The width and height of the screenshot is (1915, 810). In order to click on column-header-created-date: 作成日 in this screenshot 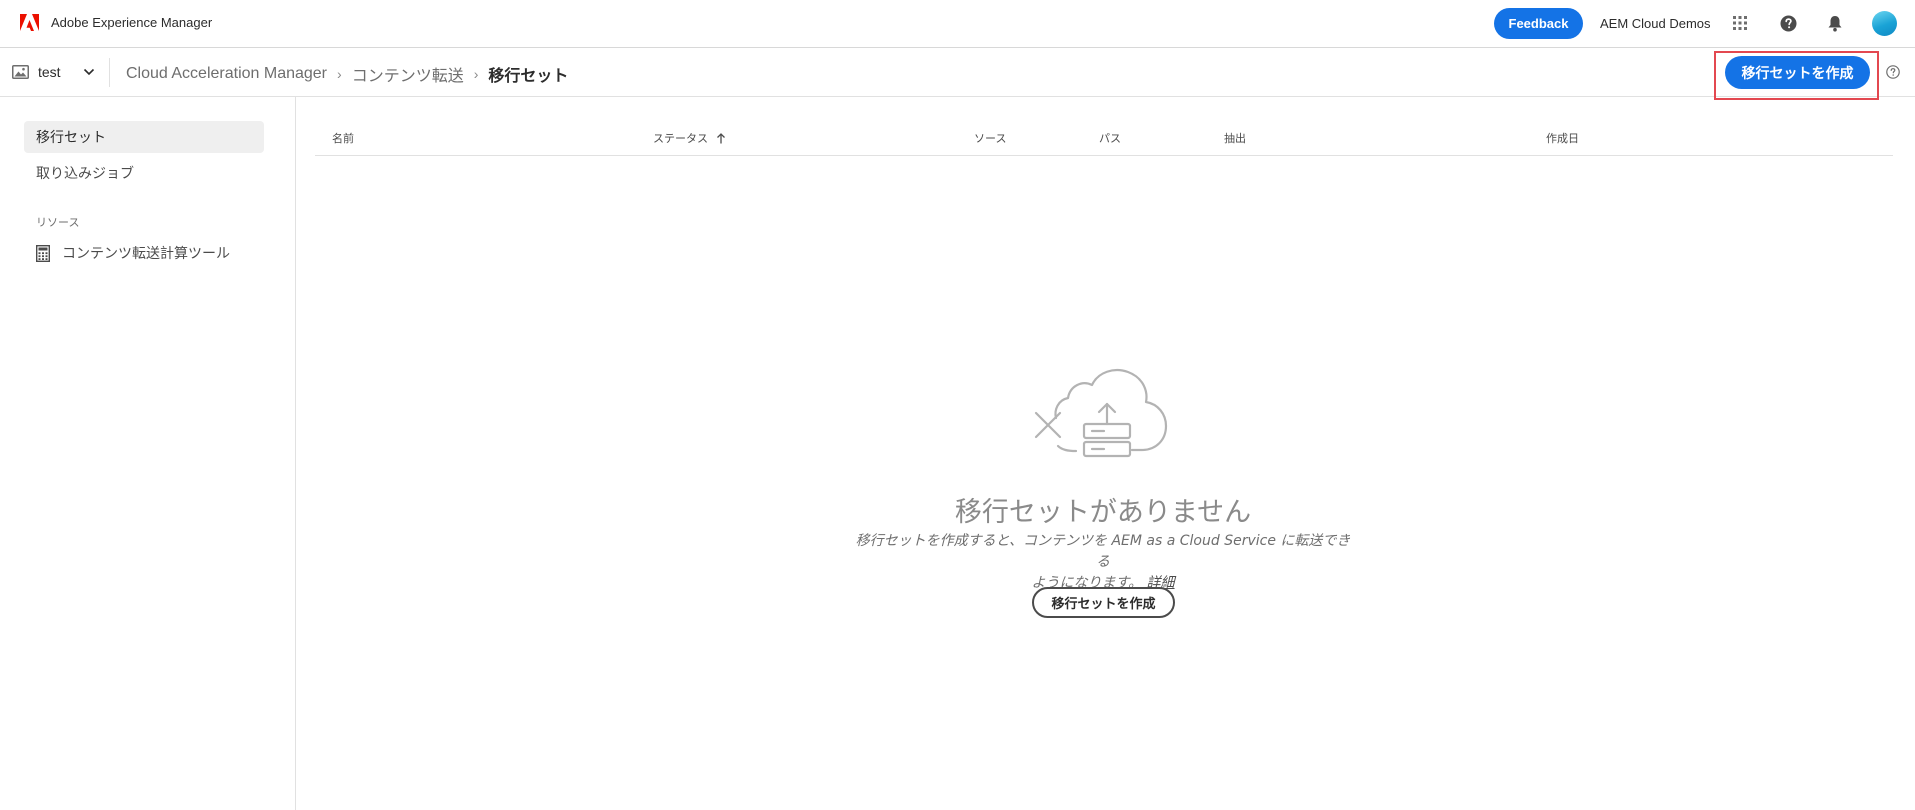, I will do `click(1562, 138)`.